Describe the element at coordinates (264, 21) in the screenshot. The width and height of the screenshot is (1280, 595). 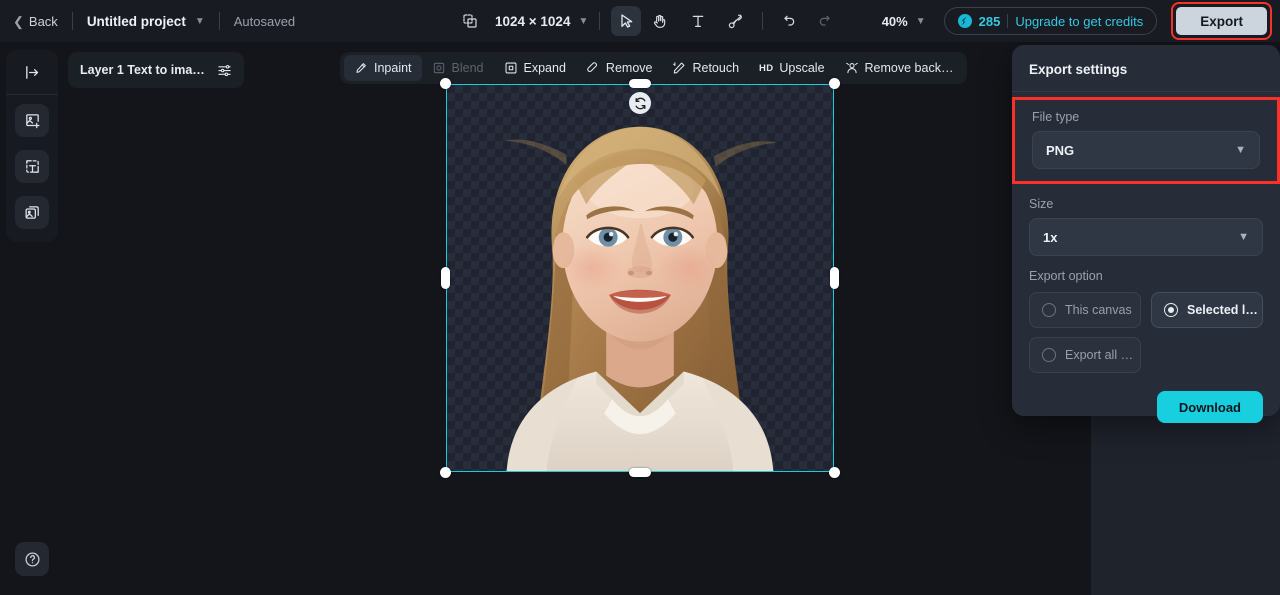
I see `autosave-status: Autosaved` at that location.